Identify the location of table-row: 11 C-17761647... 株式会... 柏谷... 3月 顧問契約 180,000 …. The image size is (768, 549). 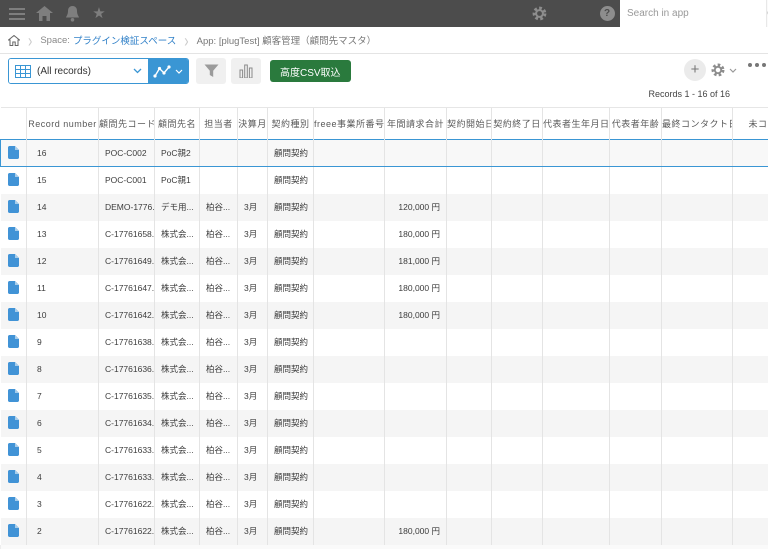
(384, 288).